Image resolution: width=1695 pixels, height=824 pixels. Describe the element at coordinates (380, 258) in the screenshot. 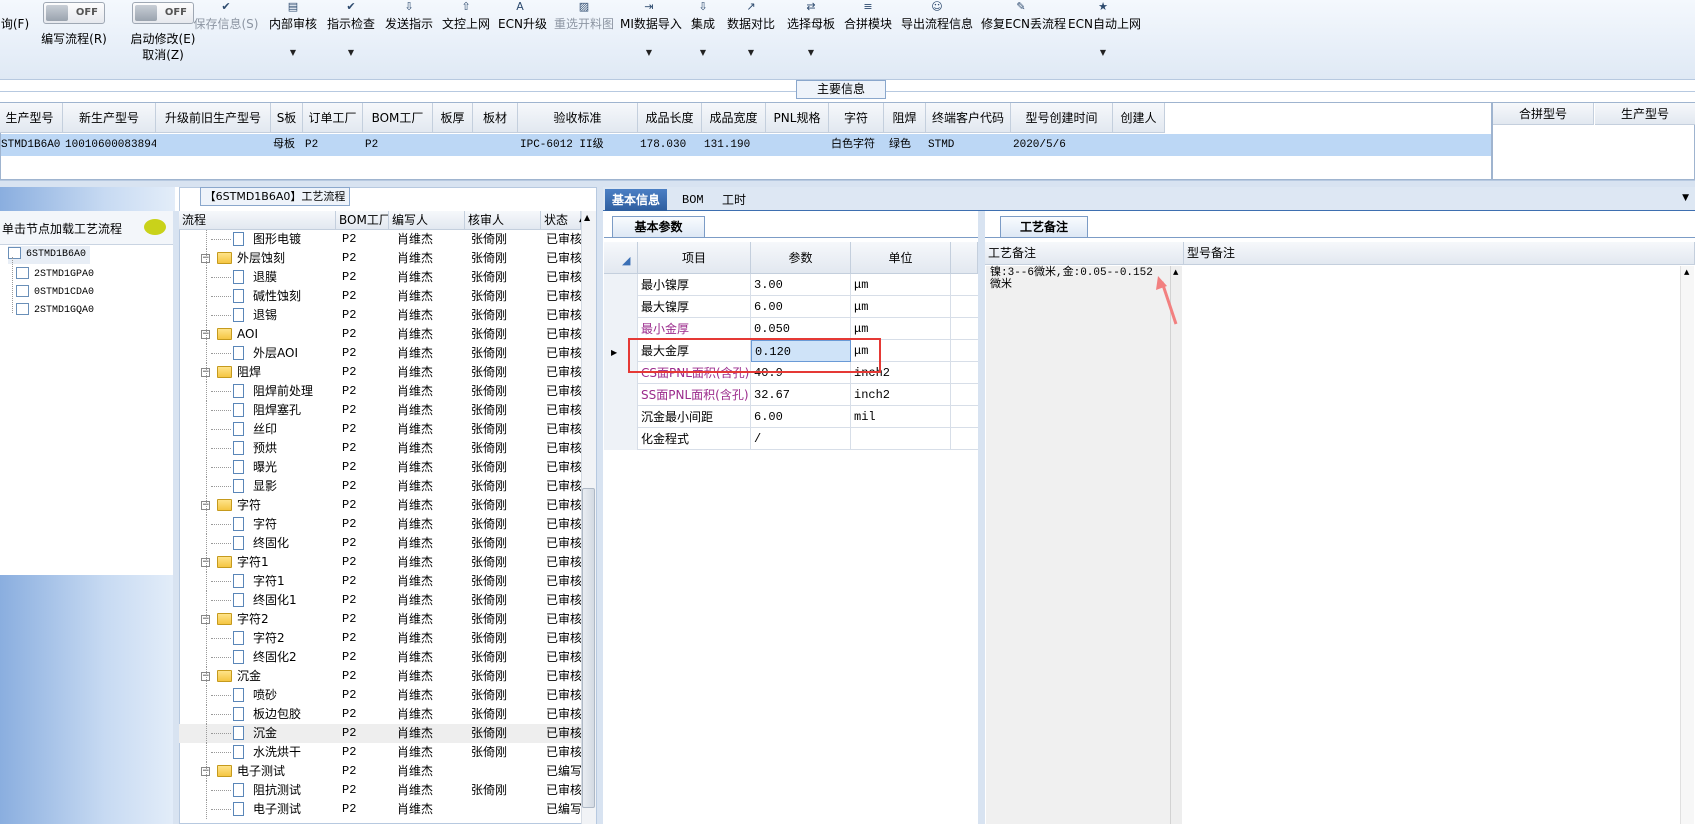

I see `flow-row: − 外层蚀刻 P2 肖维杰 张倚刚 已审核` at that location.